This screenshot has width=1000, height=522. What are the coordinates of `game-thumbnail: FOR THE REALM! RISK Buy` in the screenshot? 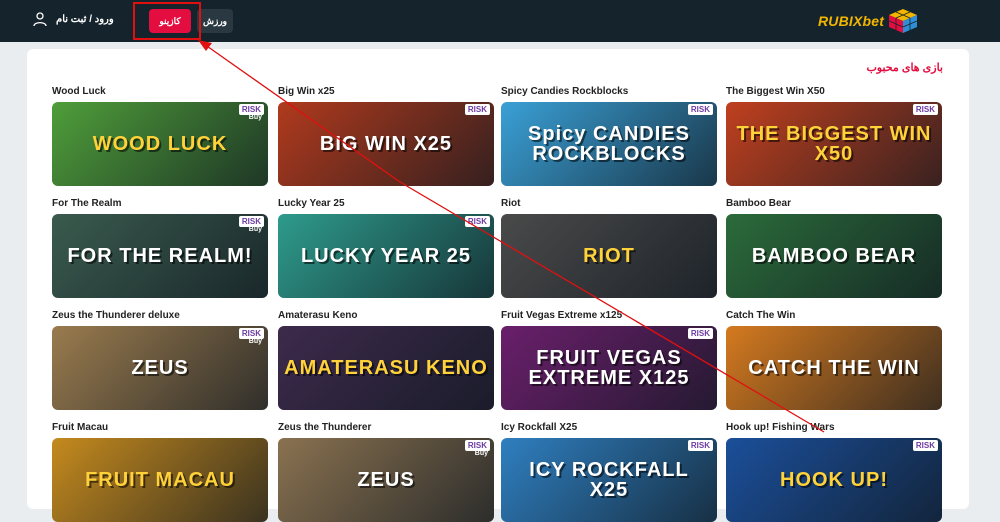 It's located at (160, 256).